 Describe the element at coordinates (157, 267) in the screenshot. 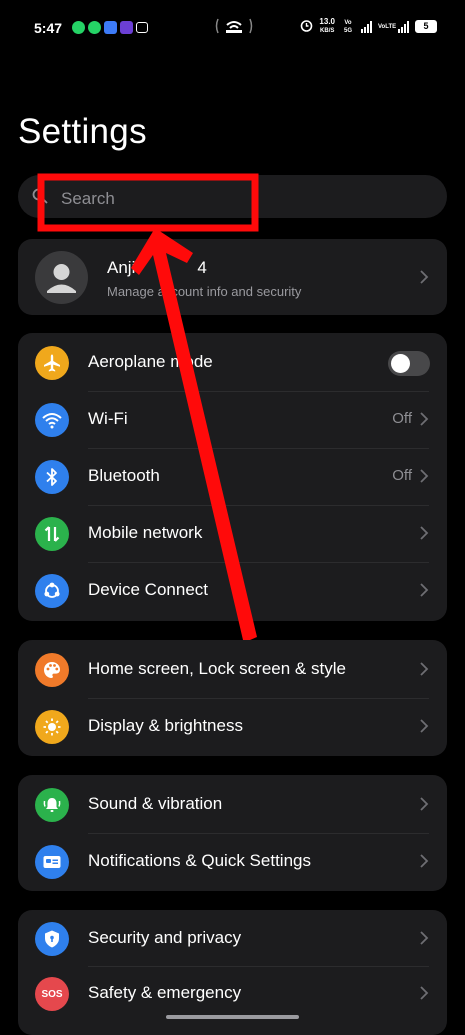

I see `account-name: Anji 4` at that location.